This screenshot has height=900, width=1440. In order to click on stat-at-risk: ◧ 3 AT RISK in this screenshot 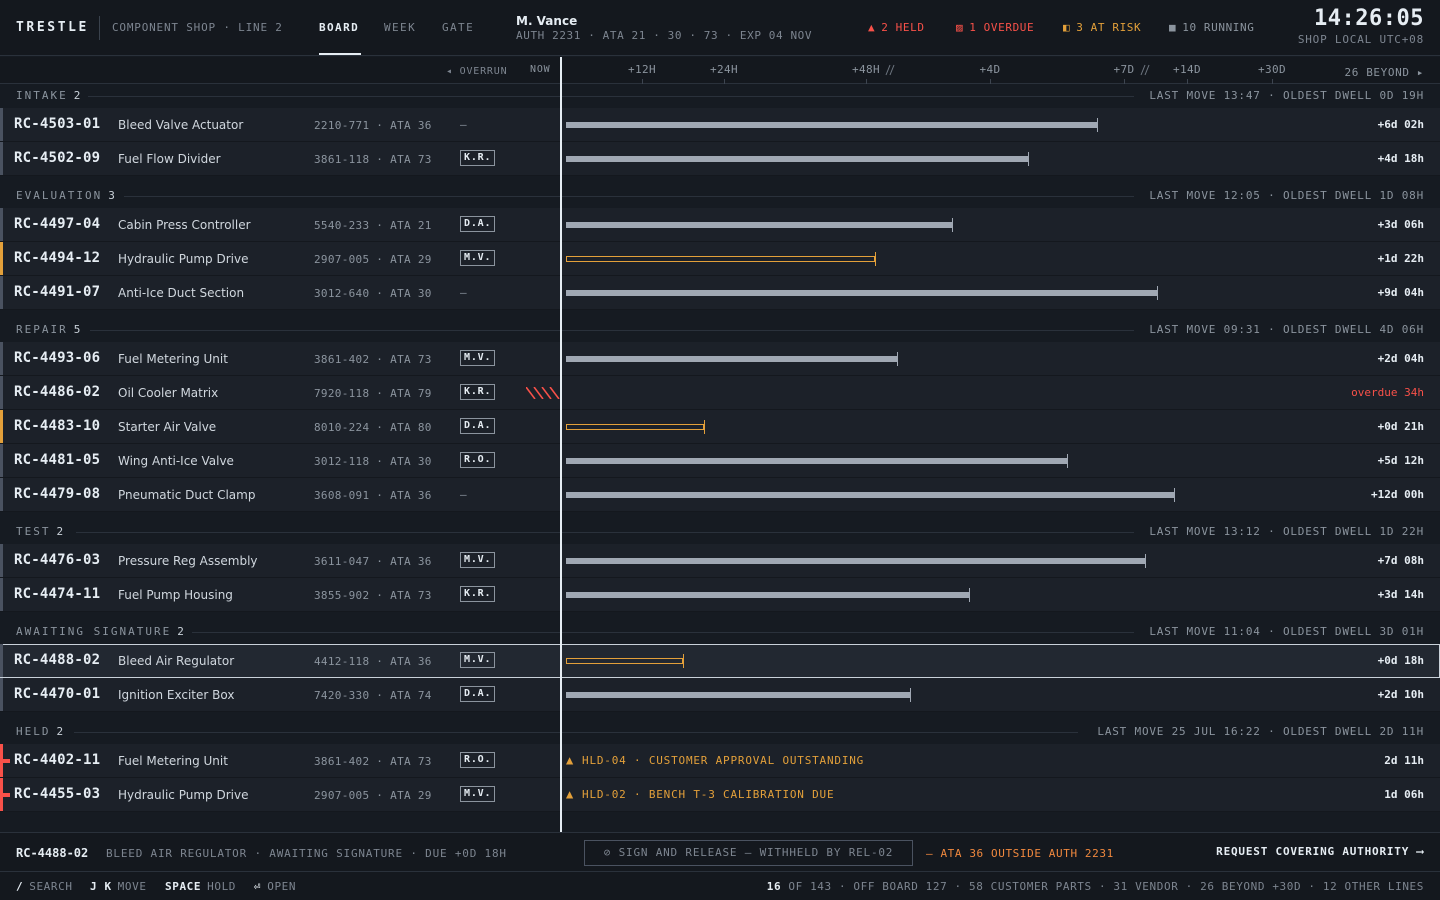, I will do `click(1102, 27)`.